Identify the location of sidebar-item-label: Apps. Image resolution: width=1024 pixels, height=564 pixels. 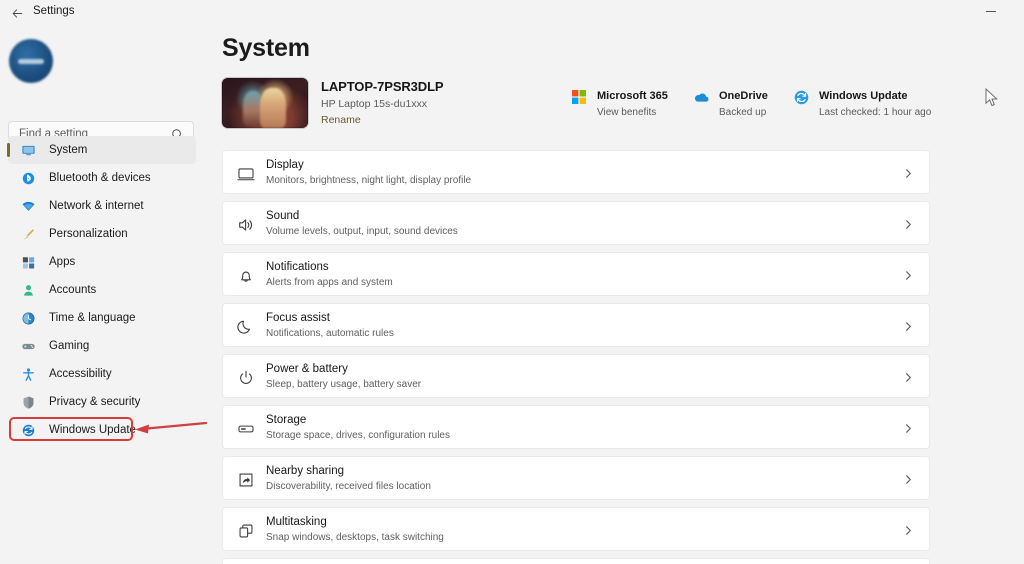
(62, 262).